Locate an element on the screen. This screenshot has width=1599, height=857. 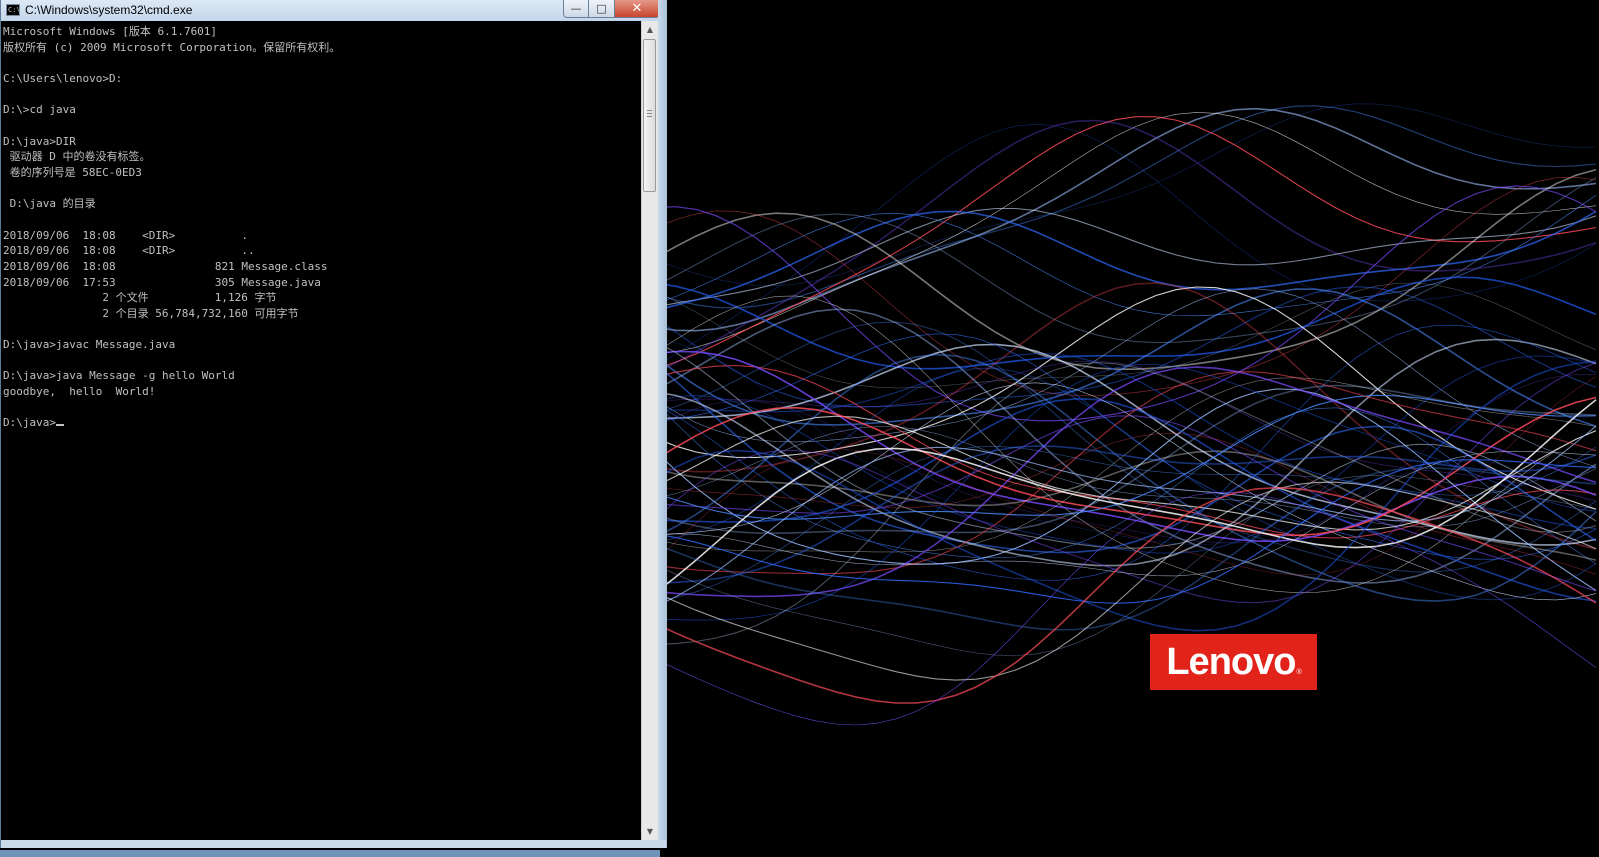
window-frame-right is located at coordinates (662, 424).